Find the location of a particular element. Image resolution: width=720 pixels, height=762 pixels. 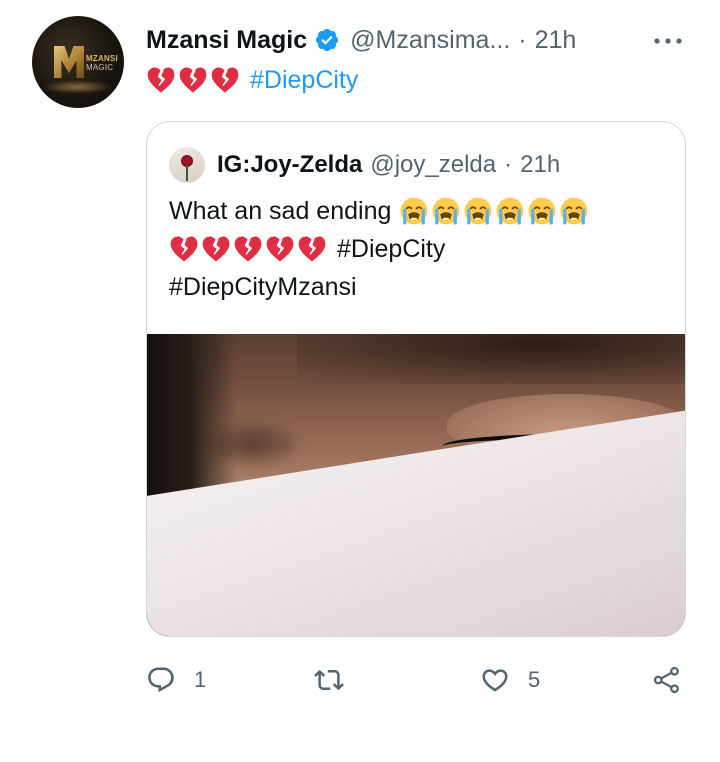

tweet-text: #DiepCity is located at coordinates (252, 80).